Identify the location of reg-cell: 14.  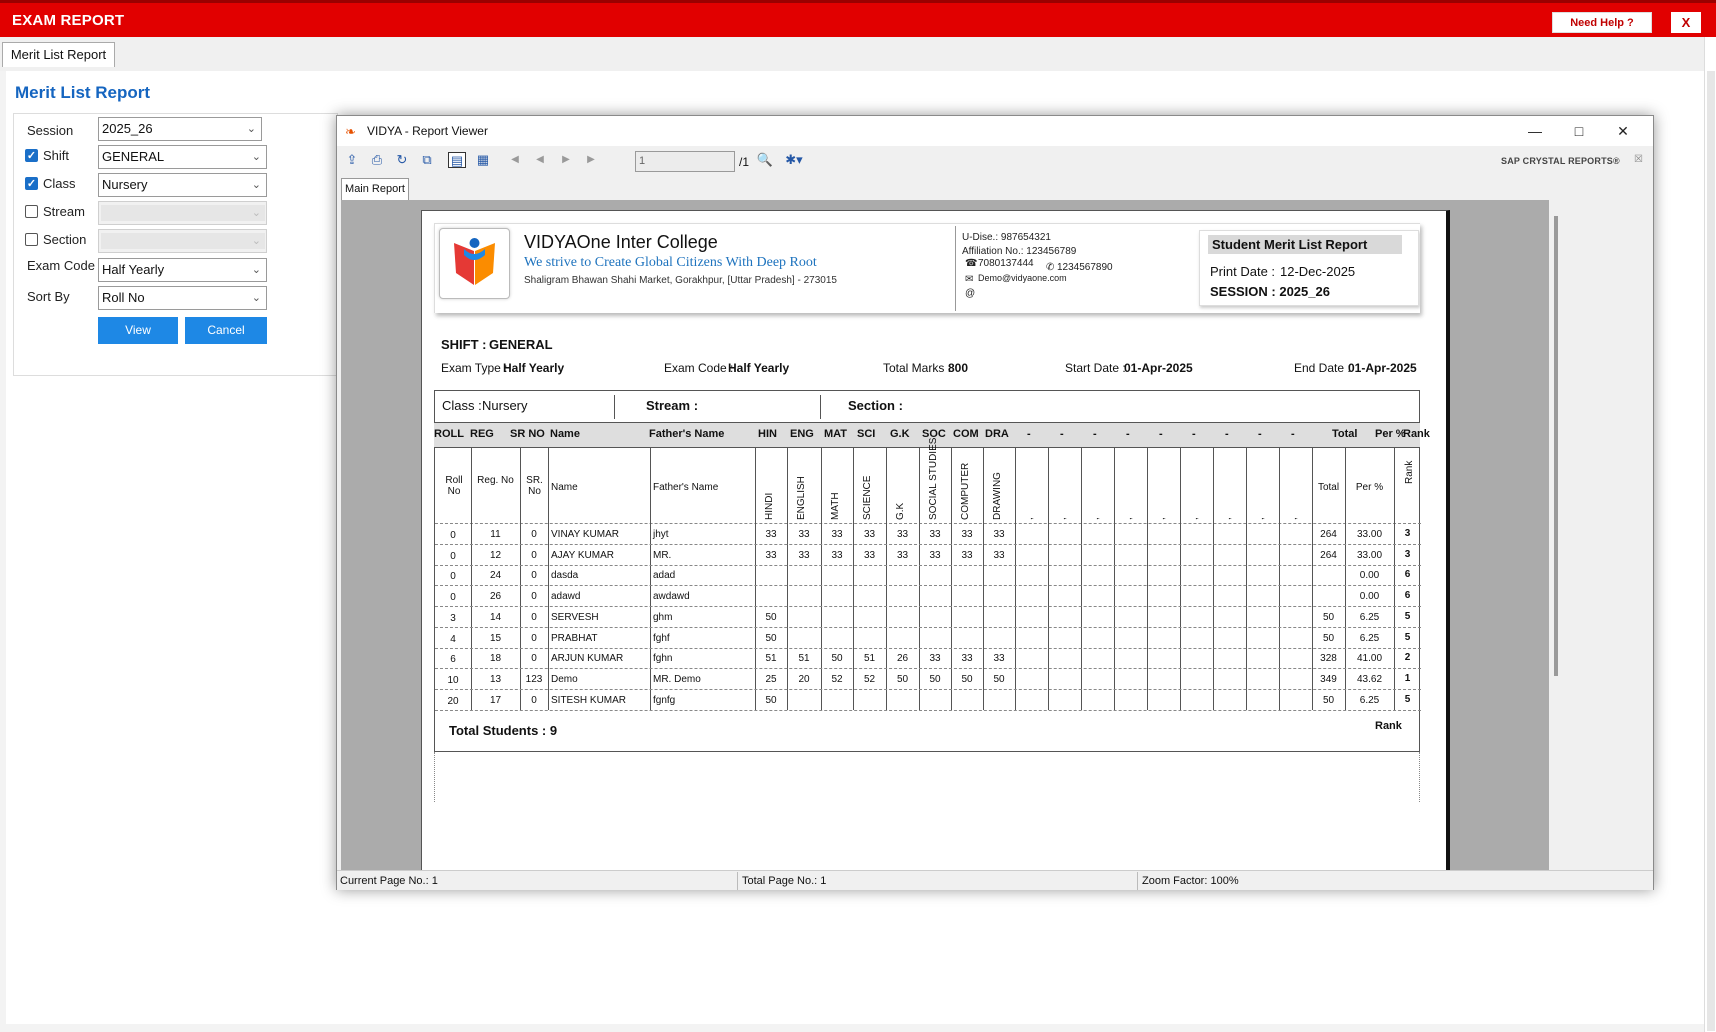
(495, 617).